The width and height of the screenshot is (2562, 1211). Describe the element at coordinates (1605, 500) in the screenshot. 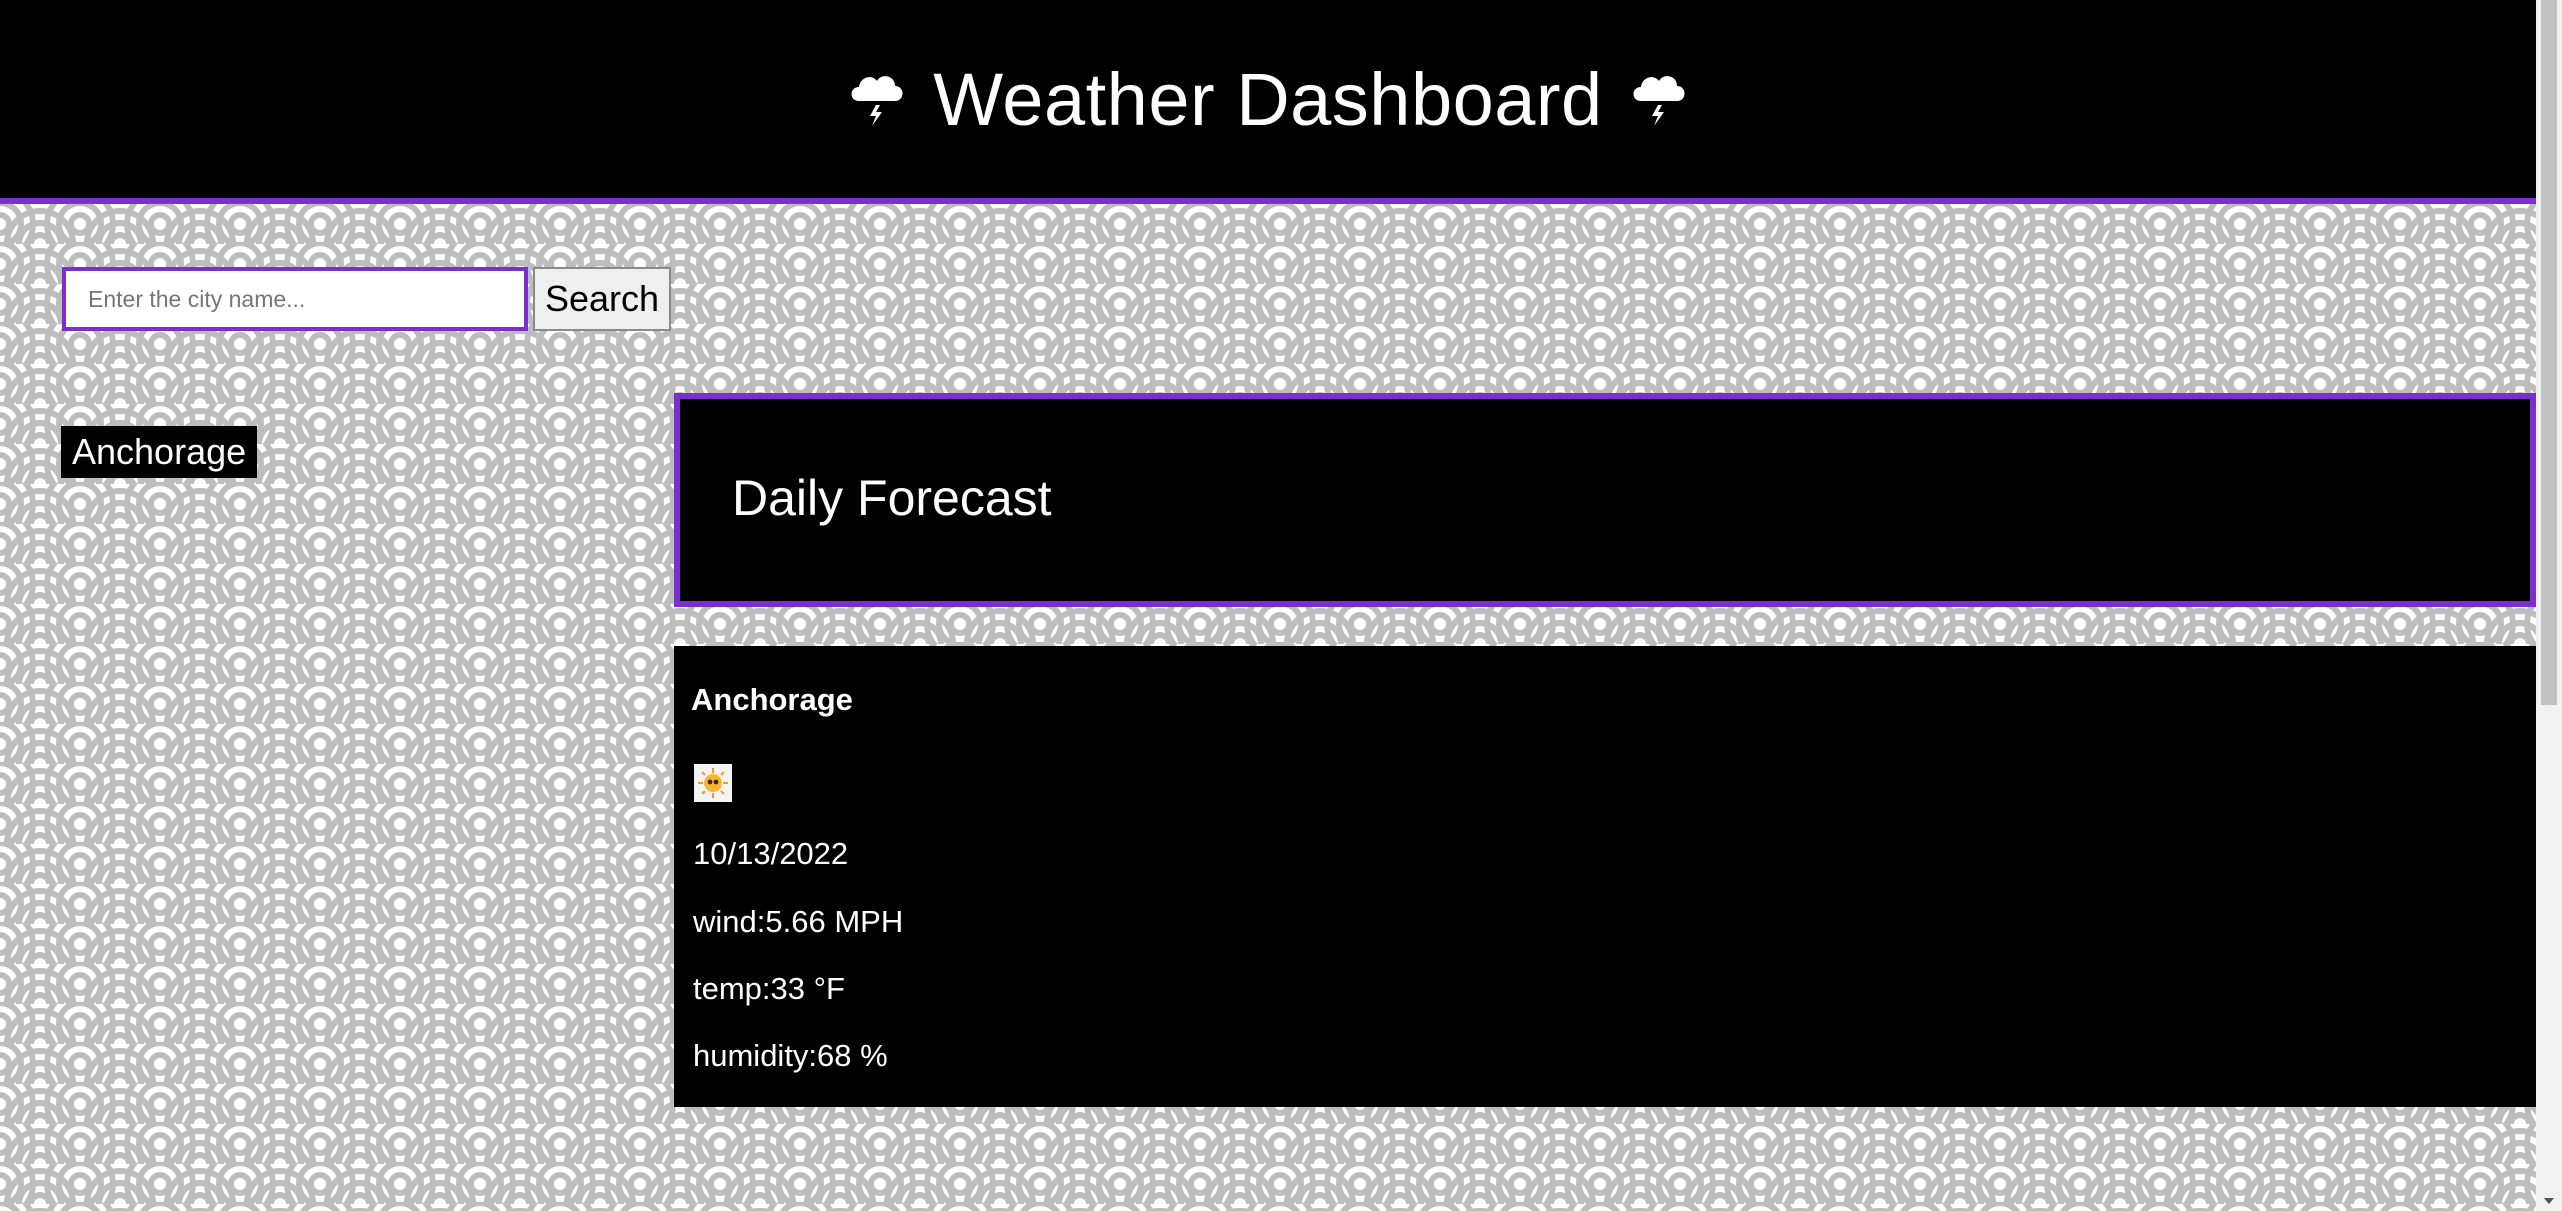

I see `daily-forecast-panel: Daily Forecast` at that location.